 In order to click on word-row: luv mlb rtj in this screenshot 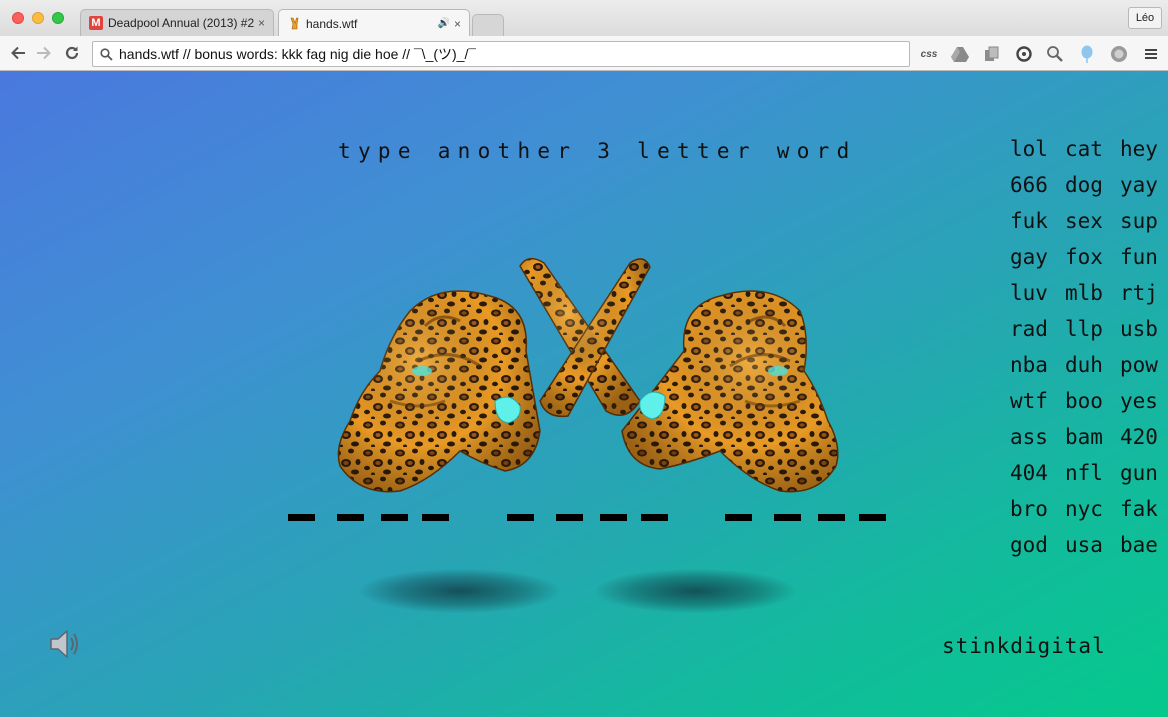, I will do `click(1084, 293)`.